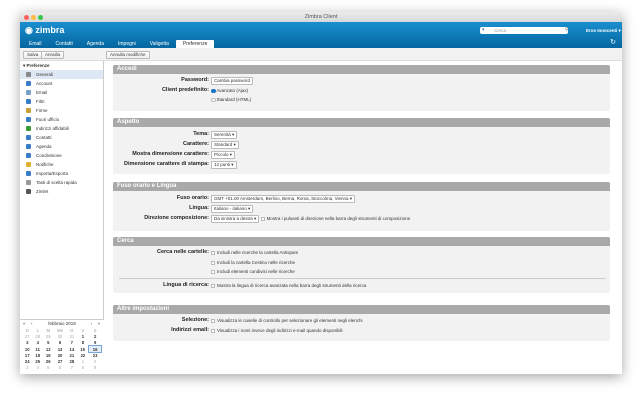 This screenshot has height=402, width=643. What do you see at coordinates (56, 182) in the screenshot?
I see `sidebar-item-label: Tasti di scelta rapida` at bounding box center [56, 182].